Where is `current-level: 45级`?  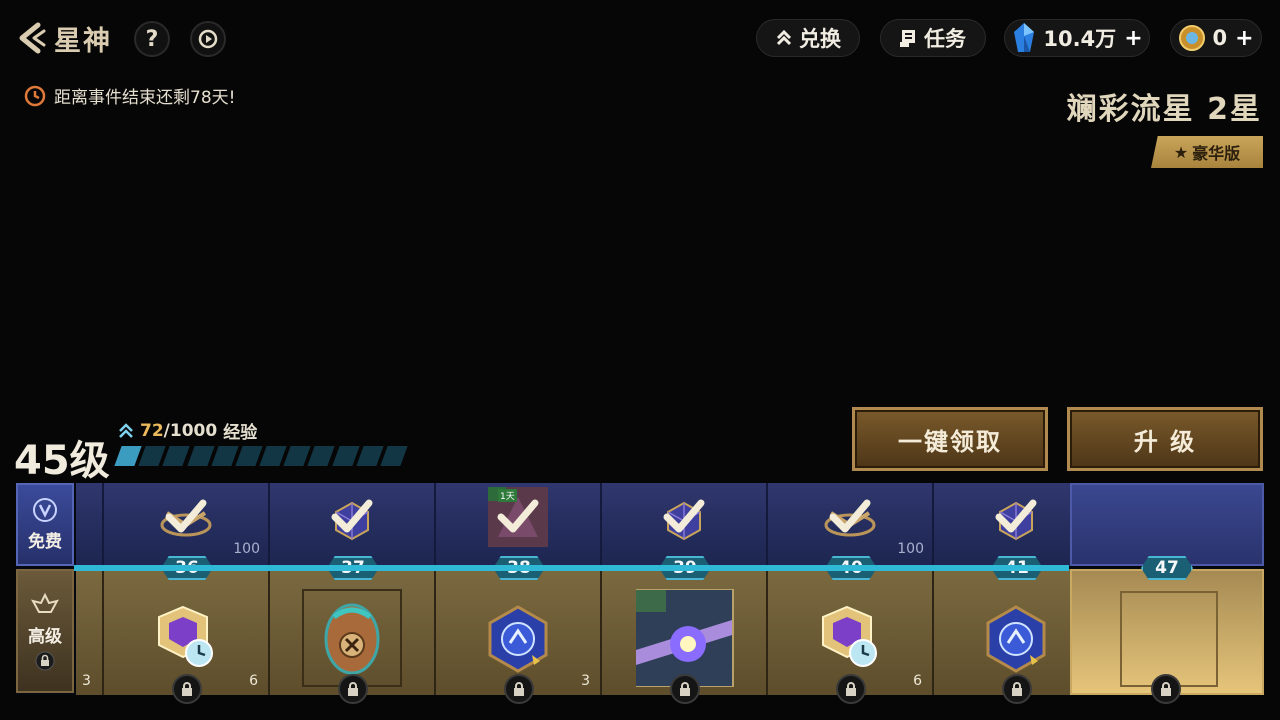
current-level: 45级 is located at coordinates (62, 461).